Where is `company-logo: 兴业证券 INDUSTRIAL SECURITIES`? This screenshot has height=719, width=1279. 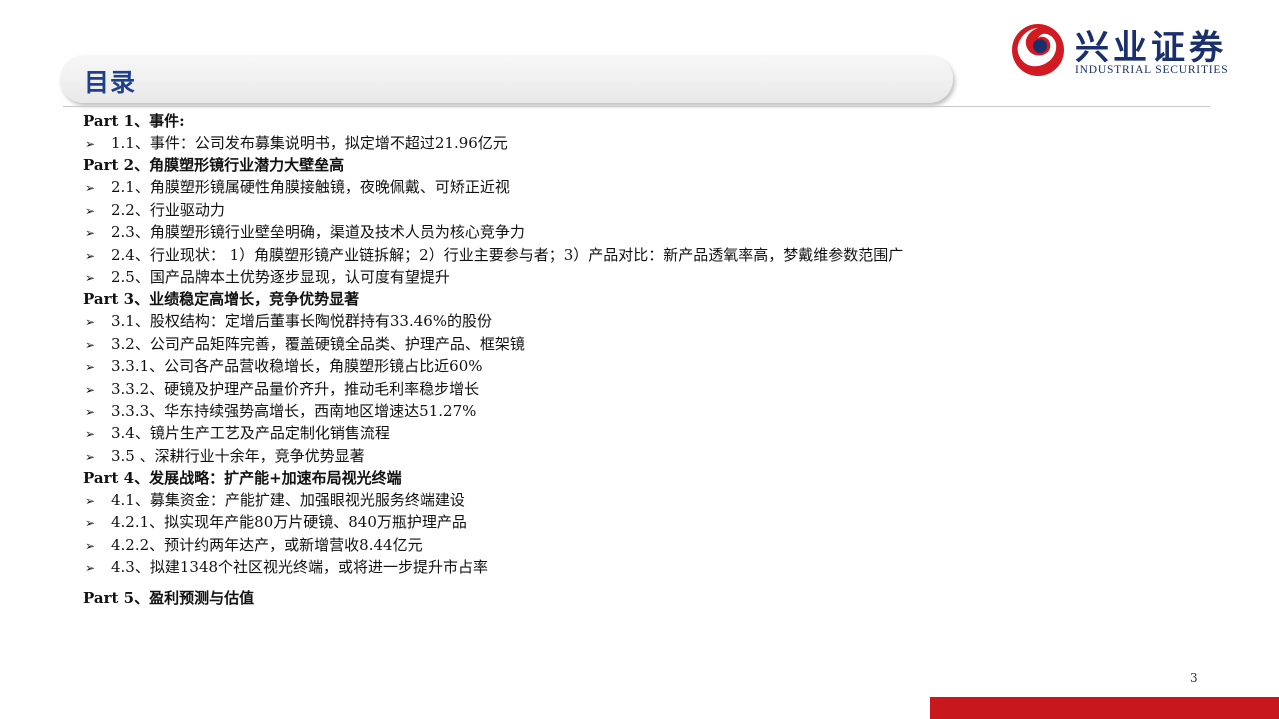 company-logo: 兴业证券 INDUSTRIAL SECURITIES is located at coordinates (1137, 49).